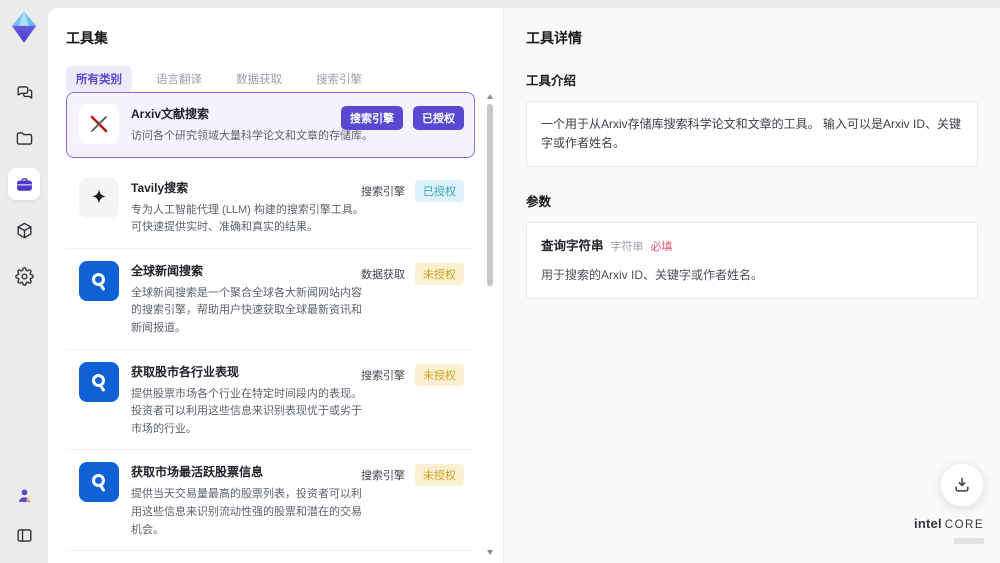 Image resolution: width=1000 pixels, height=563 pixels. I want to click on brand-underline, so click(969, 541).